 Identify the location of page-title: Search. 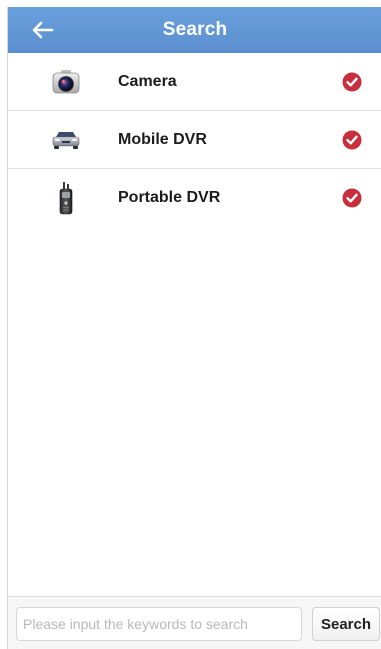
(195, 29).